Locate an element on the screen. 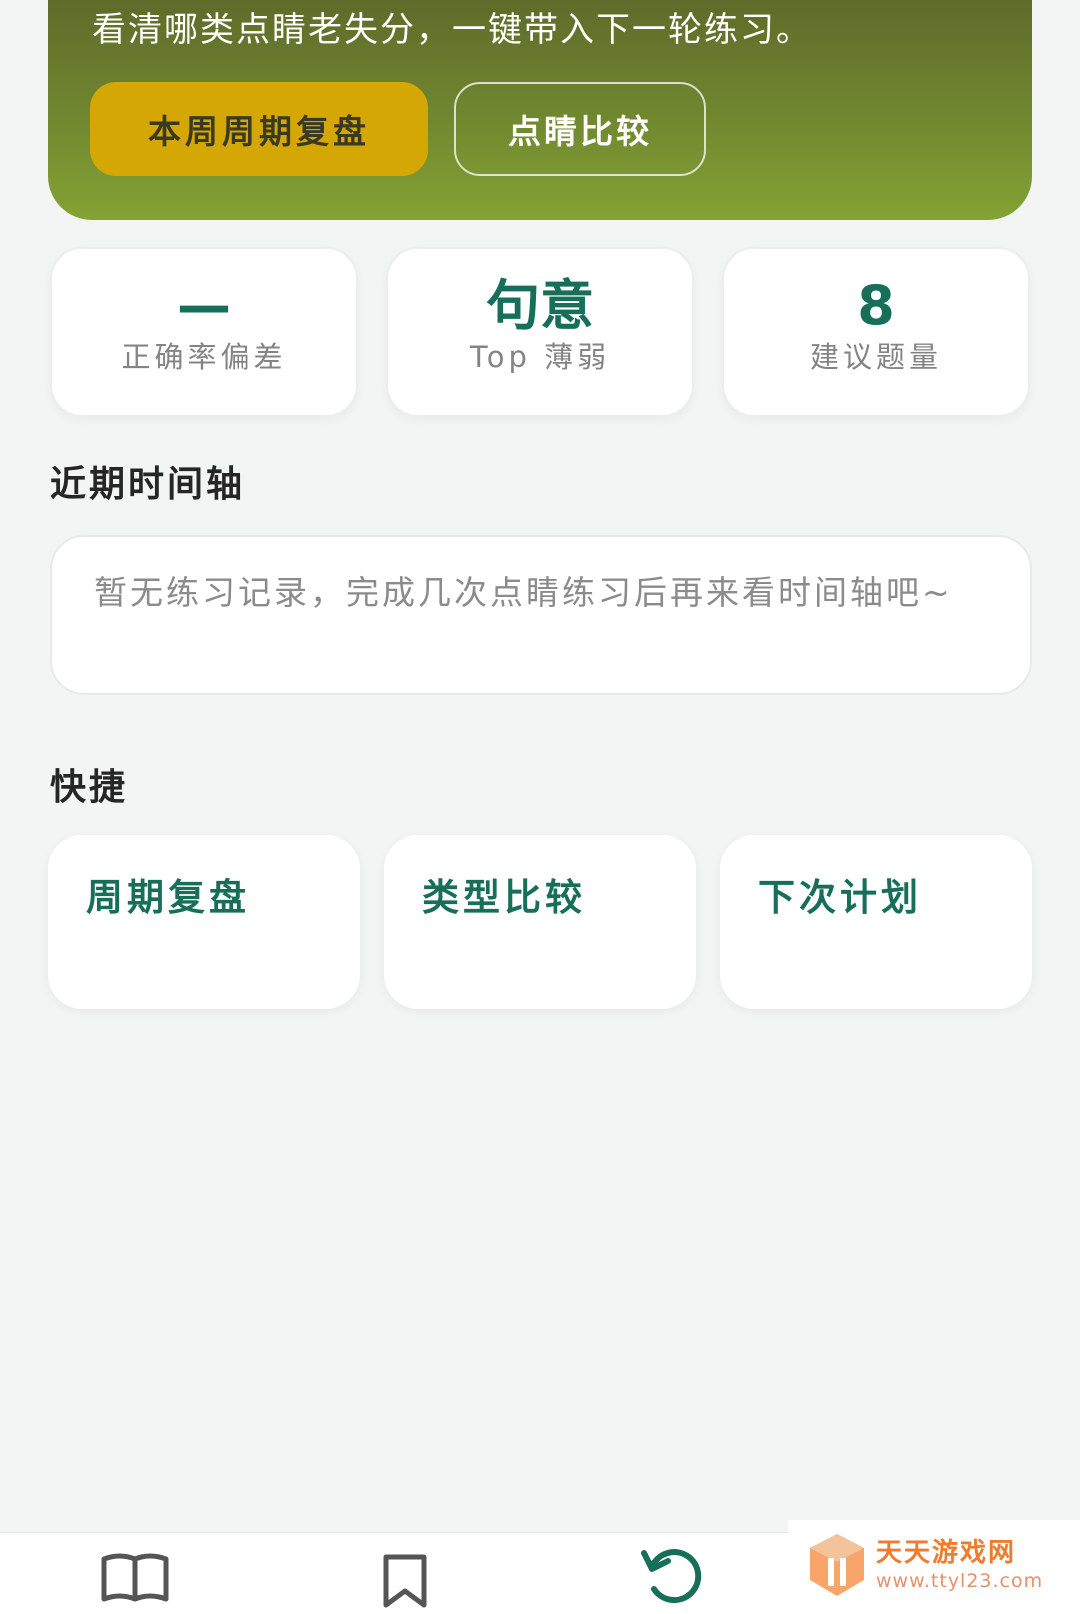 The width and height of the screenshot is (1080, 1614). stat-card-accuracy: — 正确率偏差 is located at coordinates (204, 332).